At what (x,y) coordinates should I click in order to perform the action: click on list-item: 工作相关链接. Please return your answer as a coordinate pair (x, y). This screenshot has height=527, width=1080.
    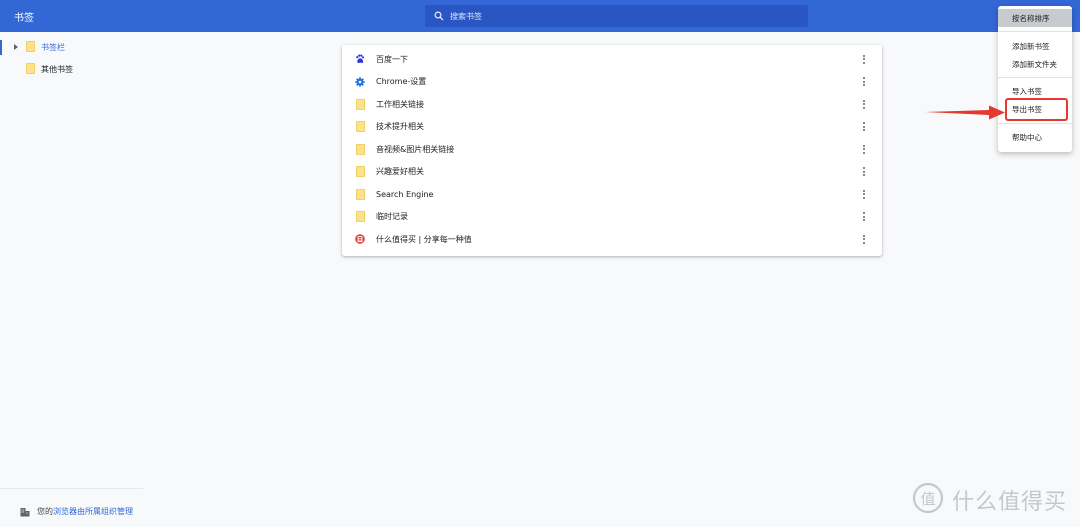
    Looking at the image, I should click on (612, 104).